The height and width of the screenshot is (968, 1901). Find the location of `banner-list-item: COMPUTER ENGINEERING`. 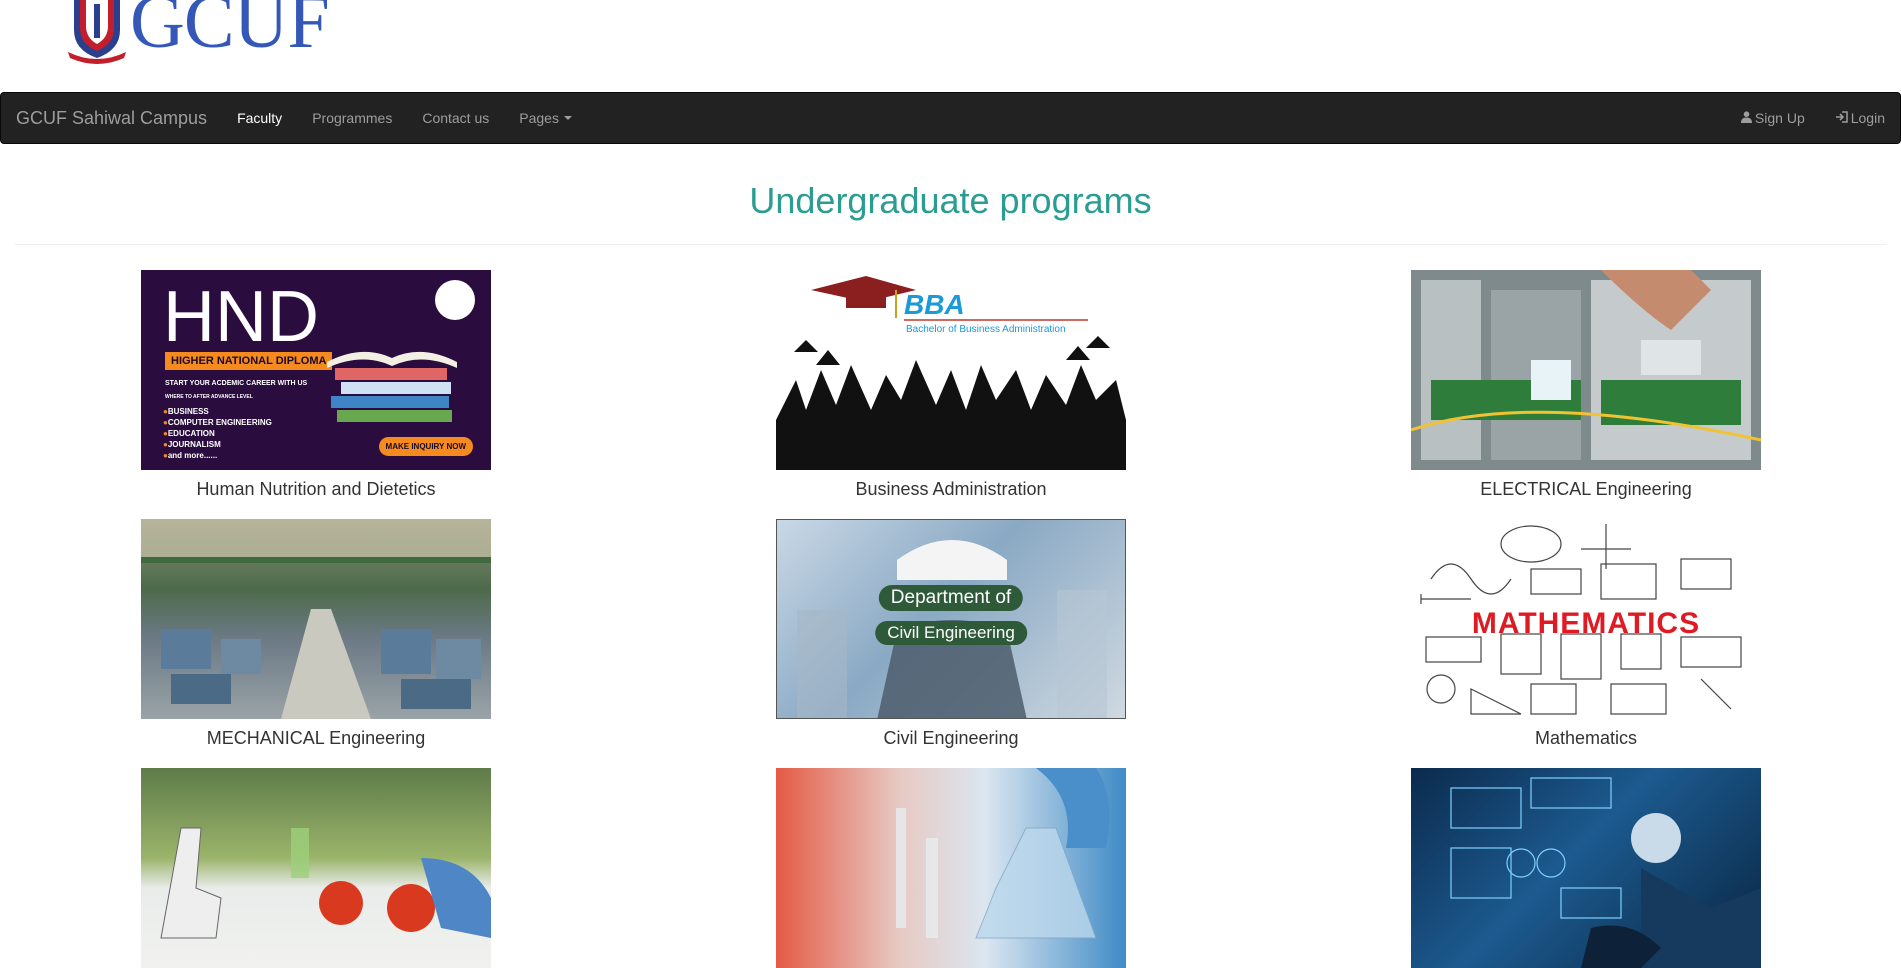

banner-list-item: COMPUTER ENGINEERING is located at coordinates (217, 422).